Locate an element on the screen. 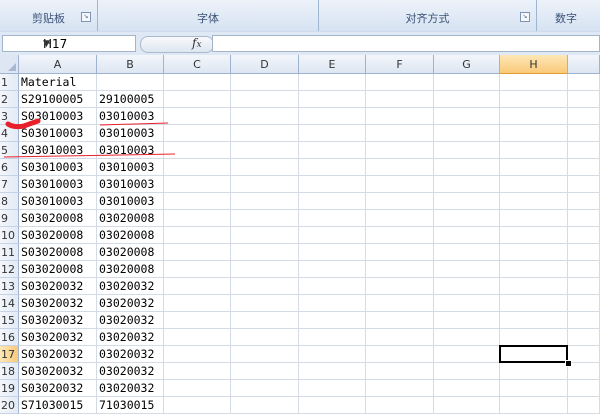 Image resolution: width=600 pixels, height=414 pixels. column-header-h: H is located at coordinates (534, 64).